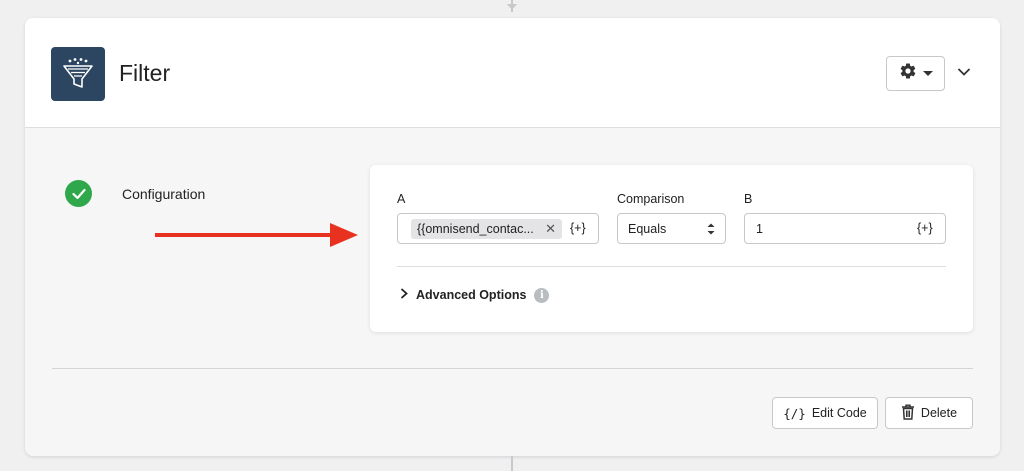 This screenshot has height=471, width=1024. What do you see at coordinates (794, 413) in the screenshot?
I see `code-braces-icon: {/}` at bounding box center [794, 413].